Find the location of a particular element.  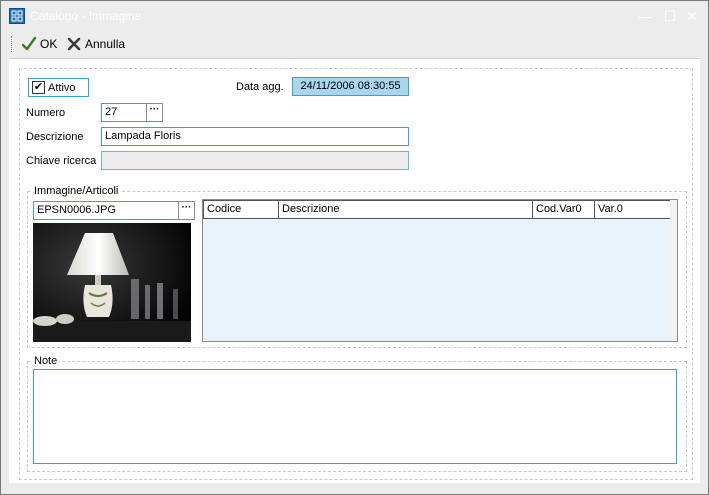

column-header-cod-var0: Cod.Var0 is located at coordinates (564, 209).